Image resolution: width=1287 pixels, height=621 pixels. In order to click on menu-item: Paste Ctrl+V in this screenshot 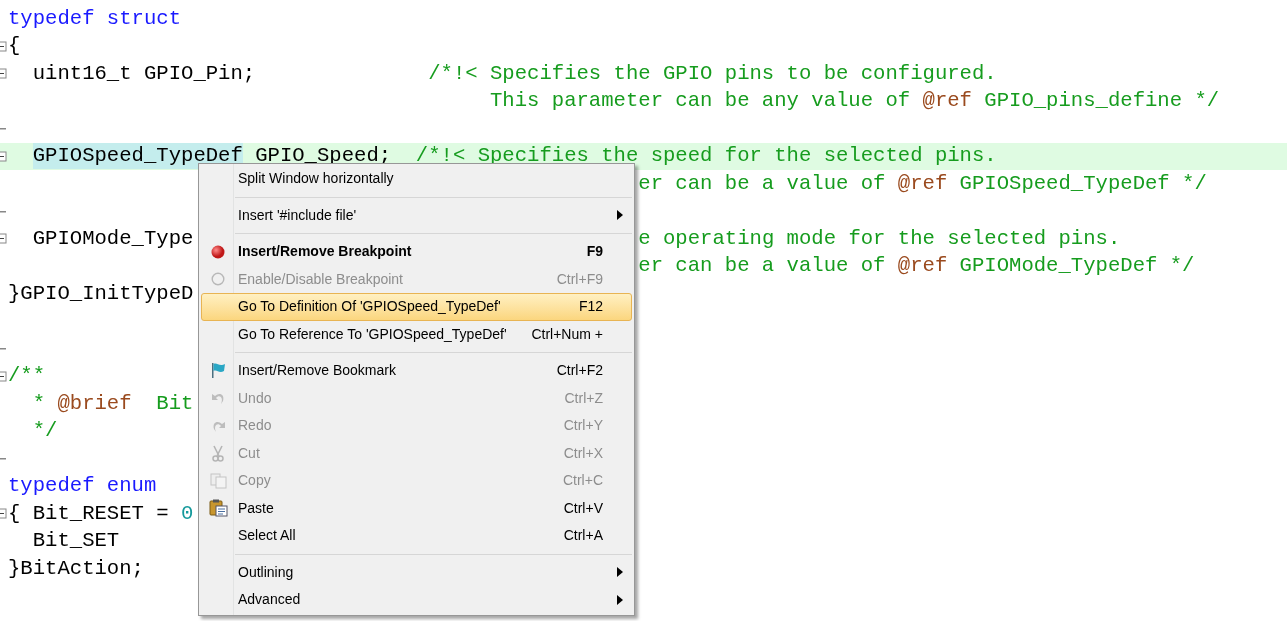, I will do `click(416, 508)`.